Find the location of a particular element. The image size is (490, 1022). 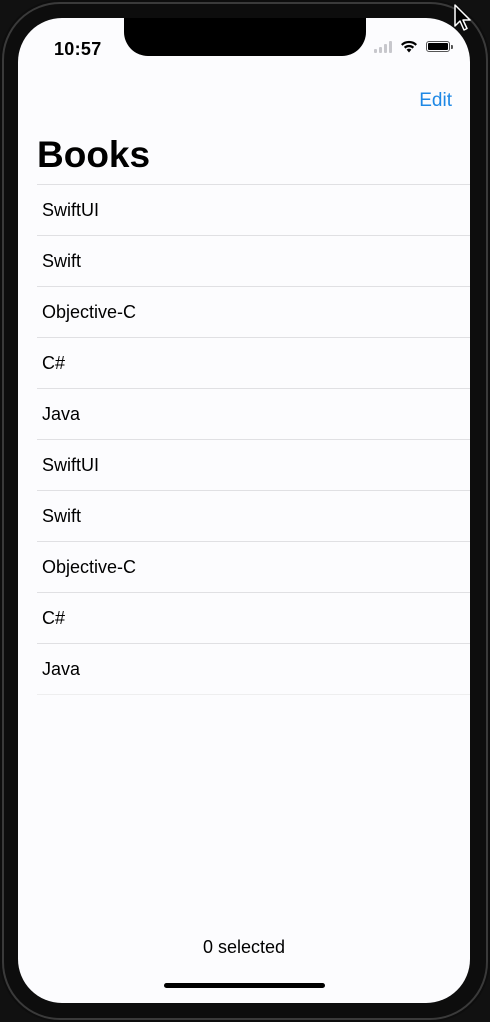

home-indicator is located at coordinates (244, 985).